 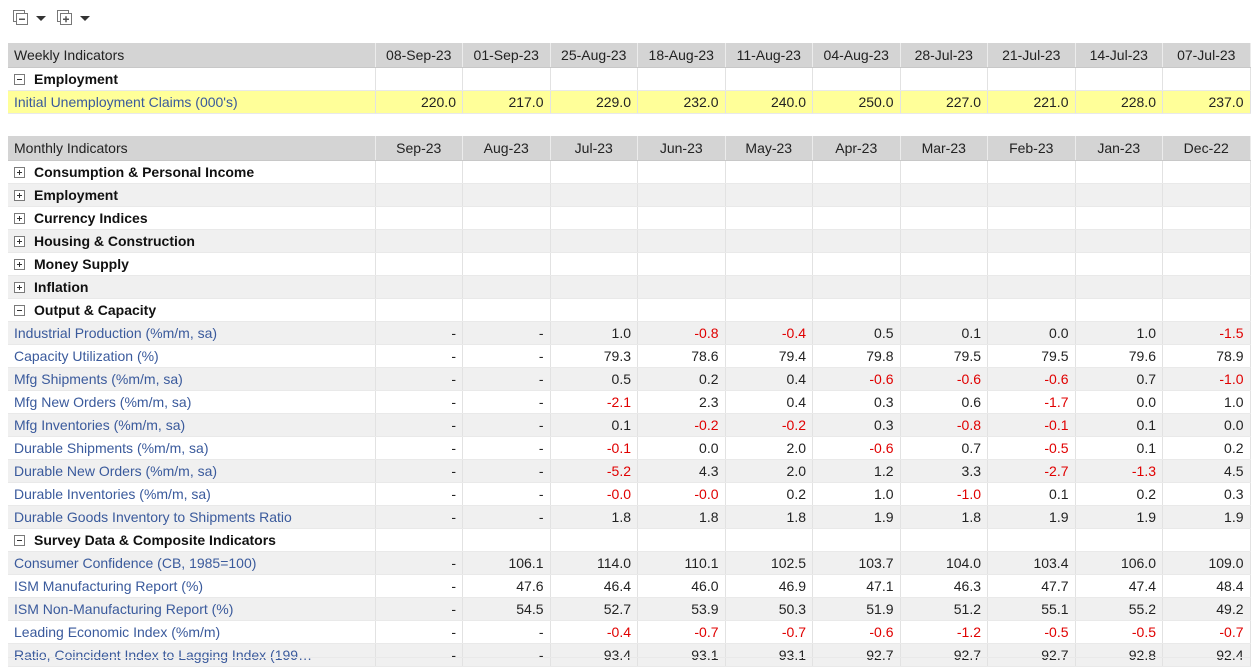 What do you see at coordinates (1119, 471) in the screenshot?
I see `value-cell: -1.3` at bounding box center [1119, 471].